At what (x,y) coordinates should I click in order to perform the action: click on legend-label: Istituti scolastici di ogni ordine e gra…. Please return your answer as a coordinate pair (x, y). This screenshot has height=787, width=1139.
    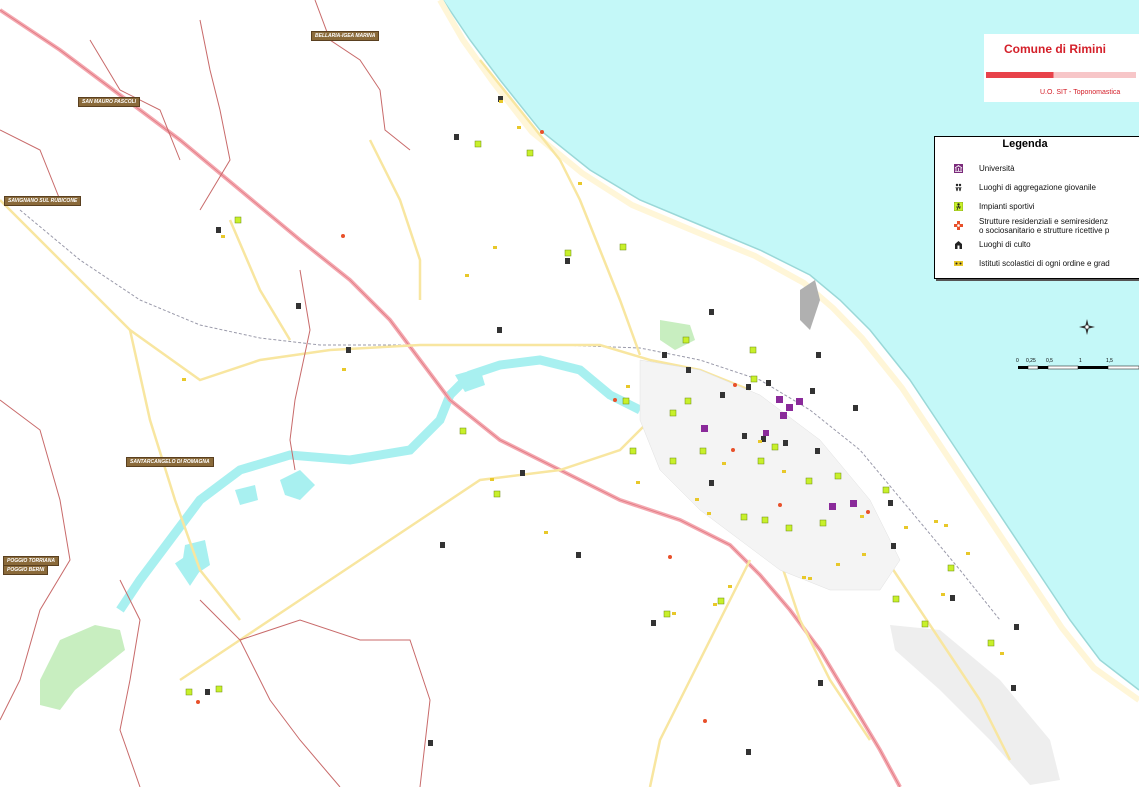
    Looking at the image, I should click on (1044, 263).